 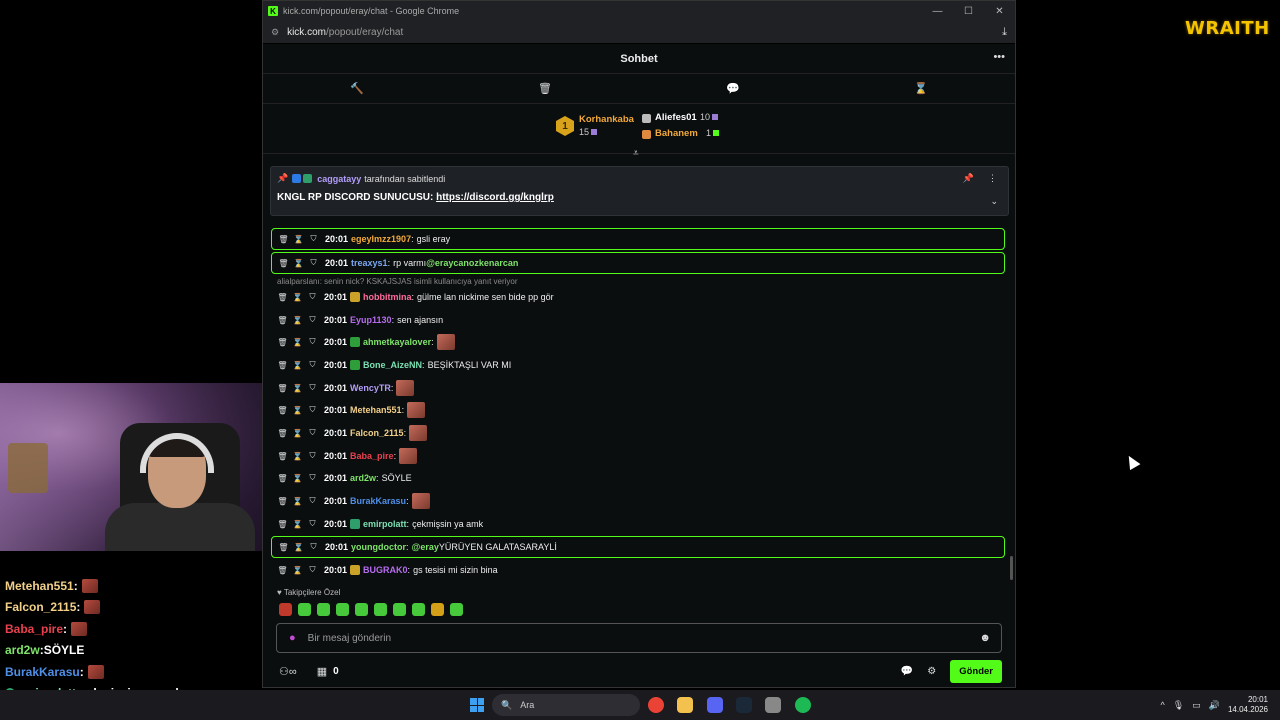 What do you see at coordinates (968, 178) in the screenshot?
I see `unpin-icon: 📌` at bounding box center [968, 178].